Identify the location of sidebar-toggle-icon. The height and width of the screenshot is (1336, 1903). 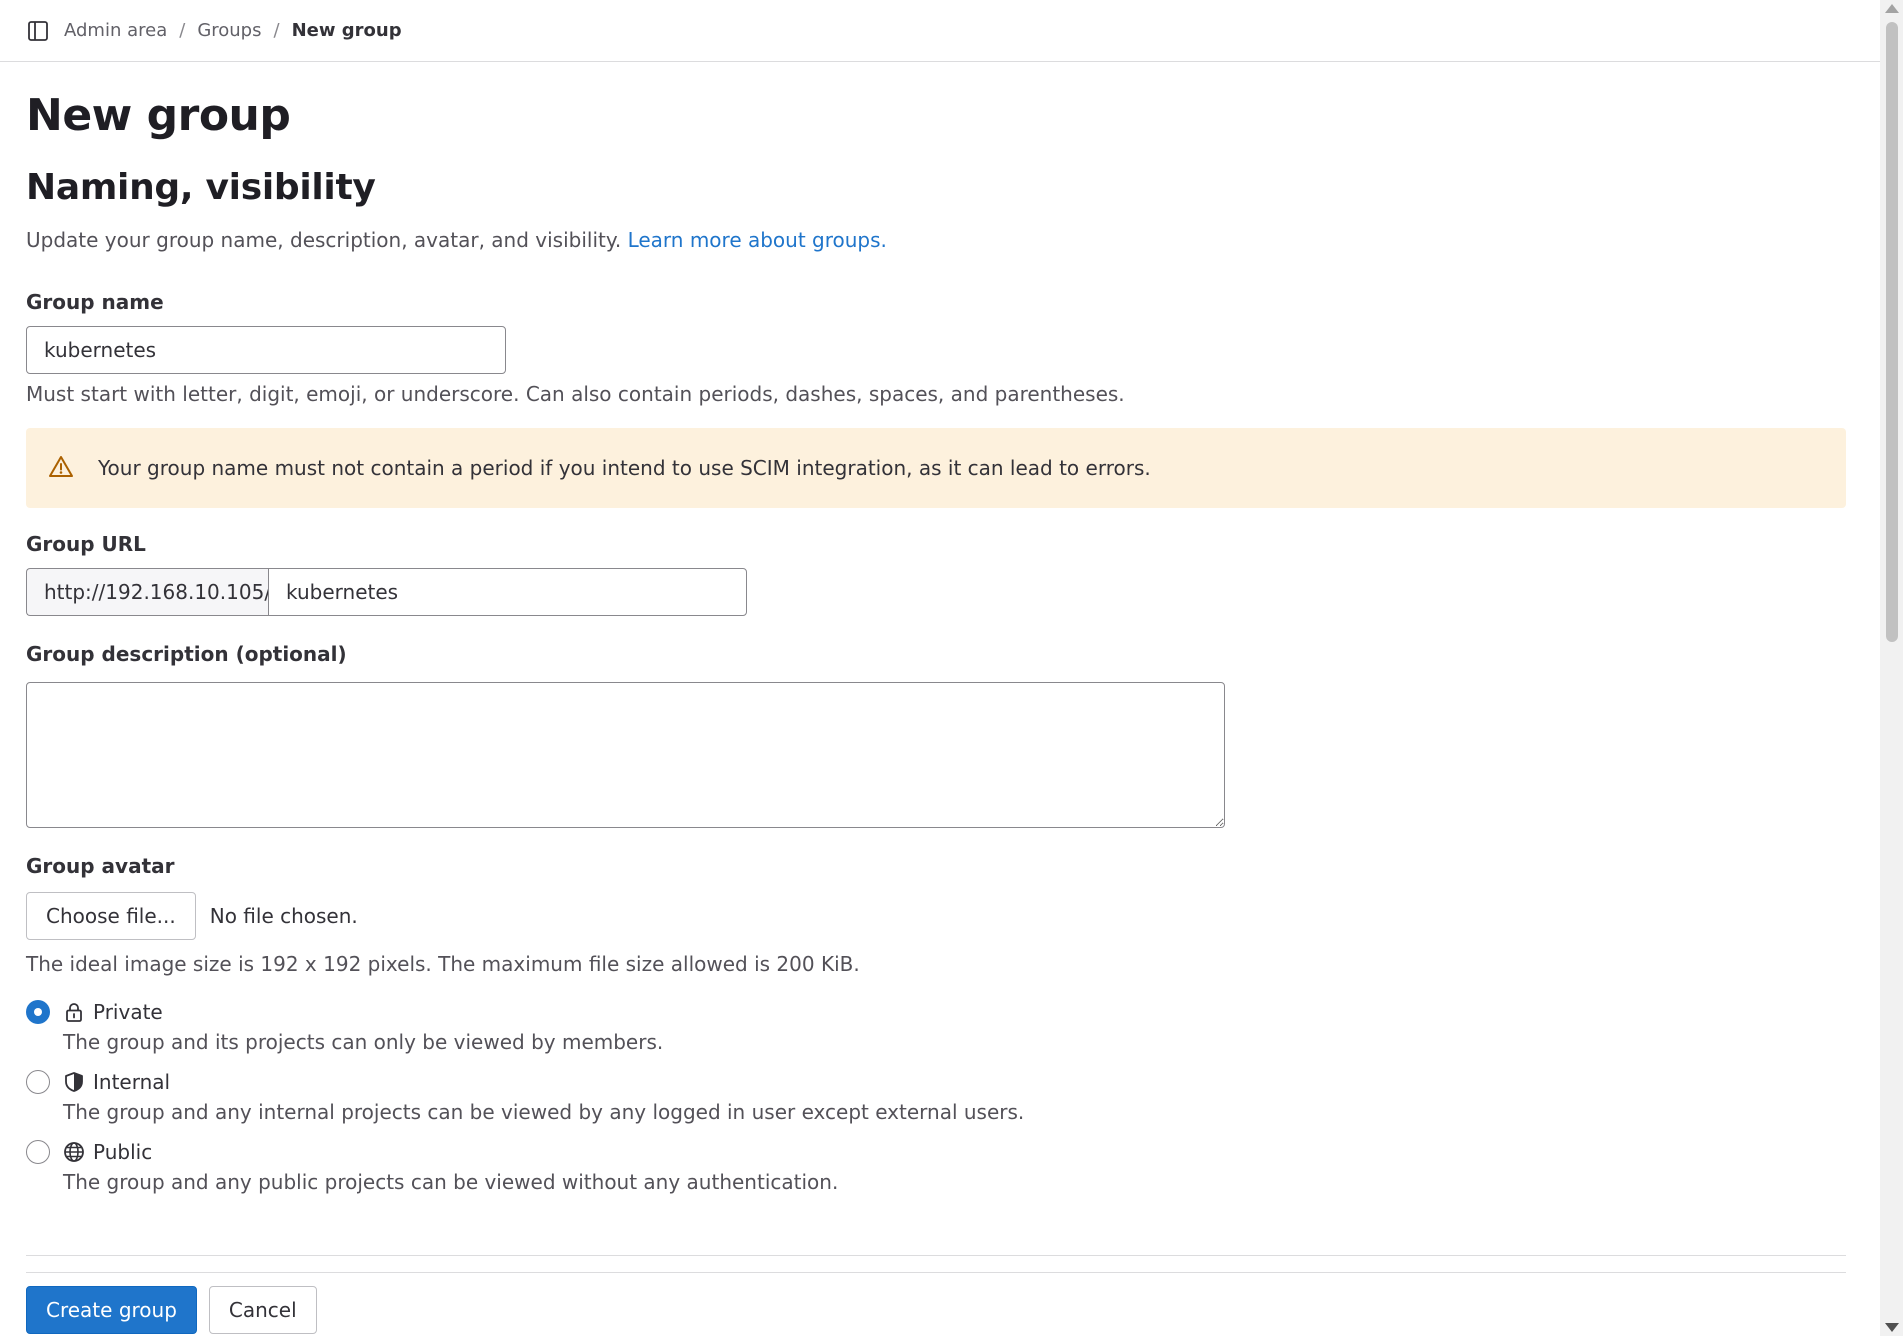
(38, 31).